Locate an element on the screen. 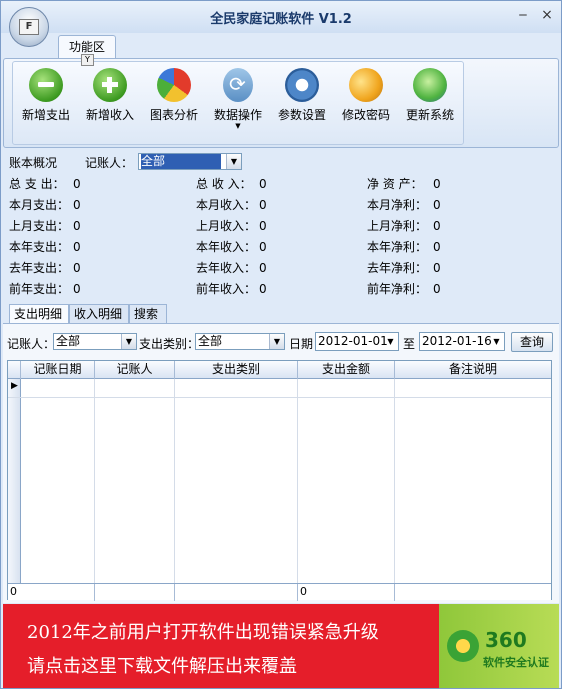 The width and height of the screenshot is (562, 689). change-password-label: 修改密码 is located at coordinates (365, 115).